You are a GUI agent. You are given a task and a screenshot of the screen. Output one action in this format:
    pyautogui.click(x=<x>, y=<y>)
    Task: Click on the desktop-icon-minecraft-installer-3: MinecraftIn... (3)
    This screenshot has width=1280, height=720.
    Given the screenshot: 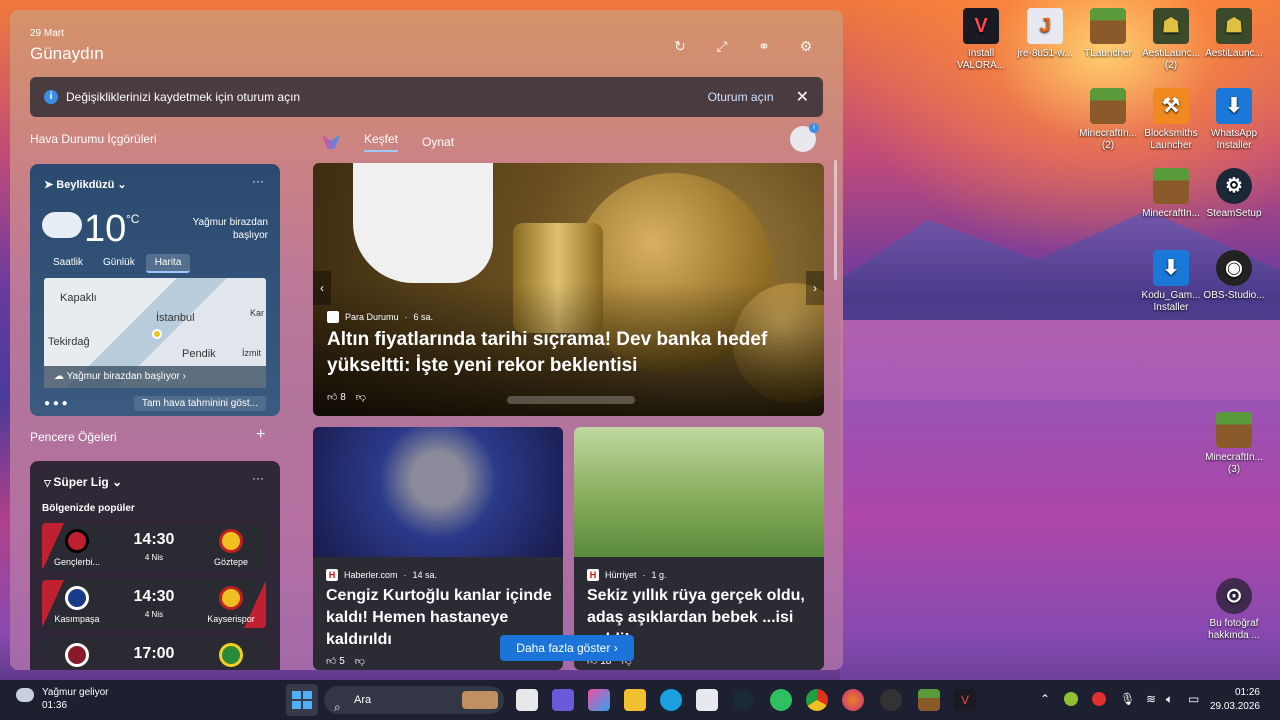 What is the action you would take?
    pyautogui.click(x=1234, y=444)
    